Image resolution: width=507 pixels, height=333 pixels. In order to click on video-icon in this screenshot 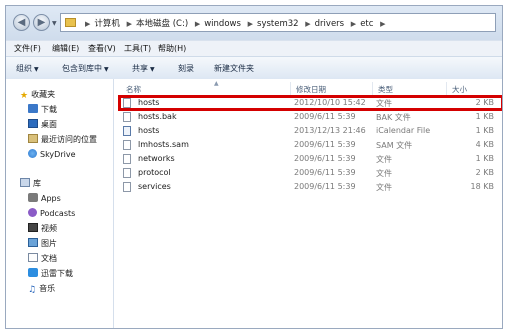, I will do `click(33, 227)`.